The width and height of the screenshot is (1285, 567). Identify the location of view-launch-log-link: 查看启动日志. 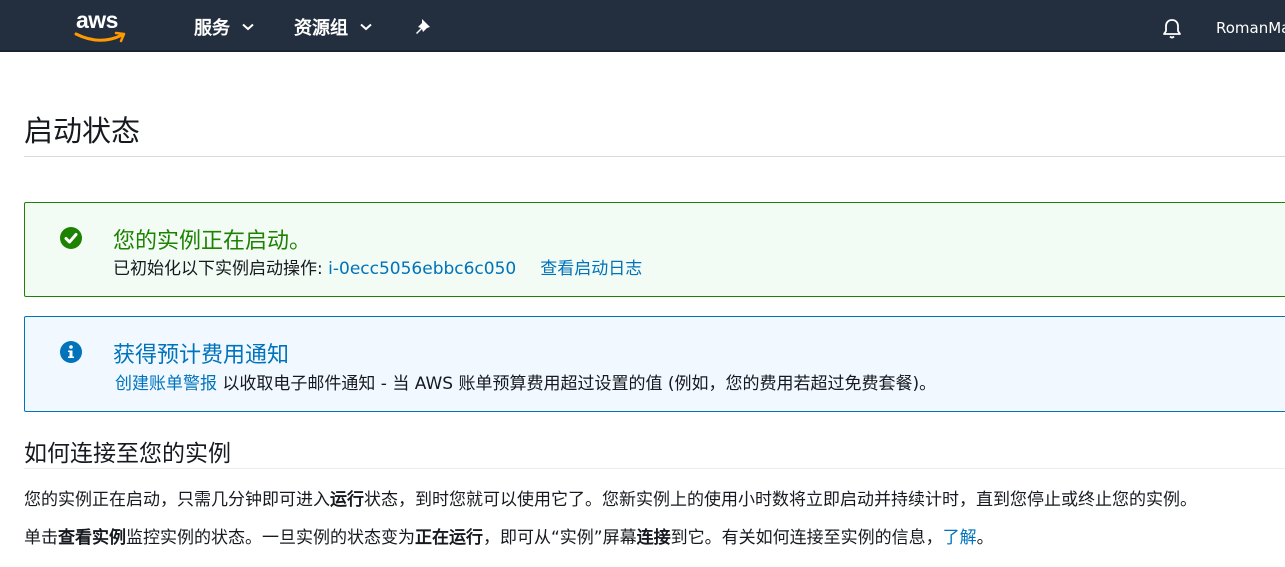
(591, 269).